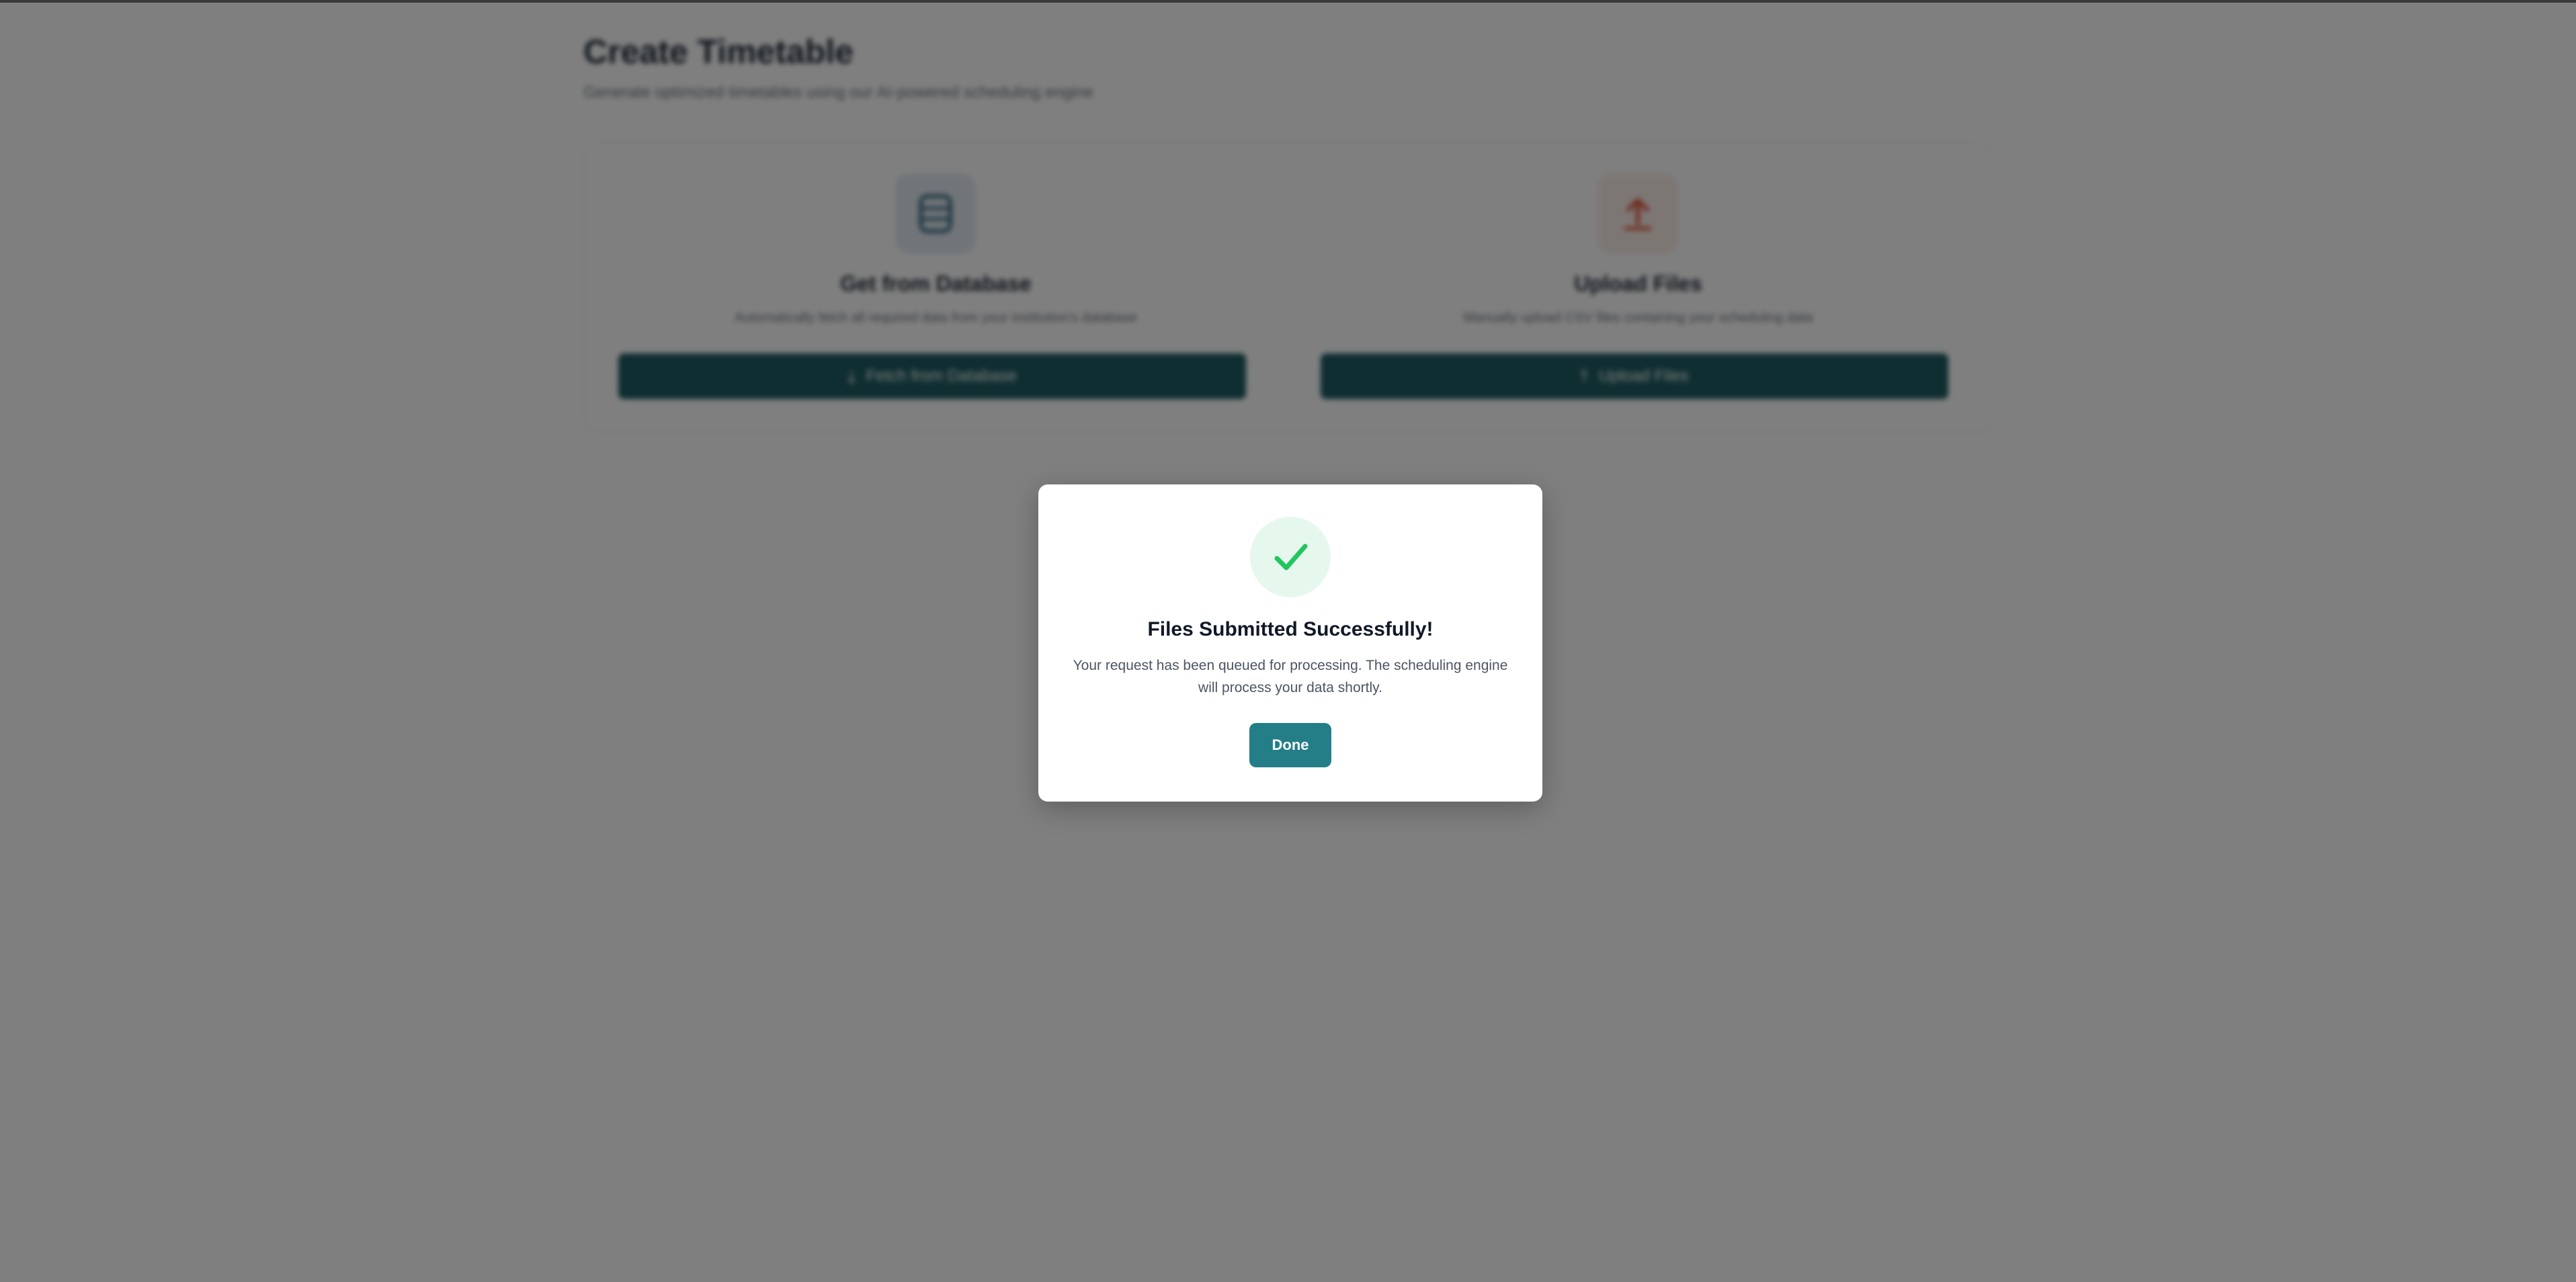  What do you see at coordinates (1290, 629) in the screenshot?
I see `success-title: Files Submitted Successfully!` at bounding box center [1290, 629].